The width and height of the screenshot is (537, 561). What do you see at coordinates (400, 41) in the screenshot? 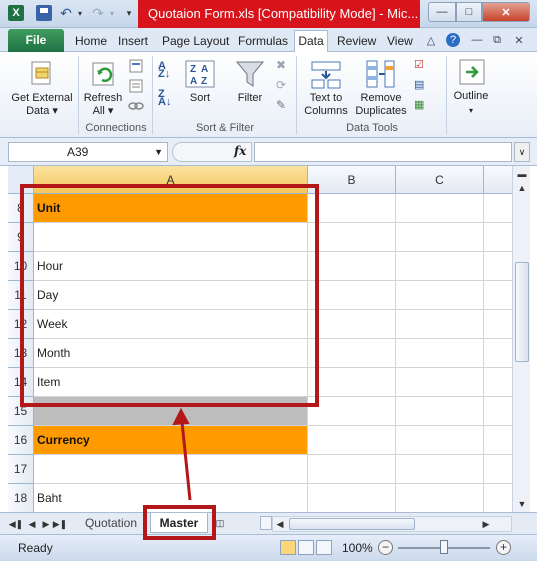
I see `tab-view: View` at bounding box center [400, 41].